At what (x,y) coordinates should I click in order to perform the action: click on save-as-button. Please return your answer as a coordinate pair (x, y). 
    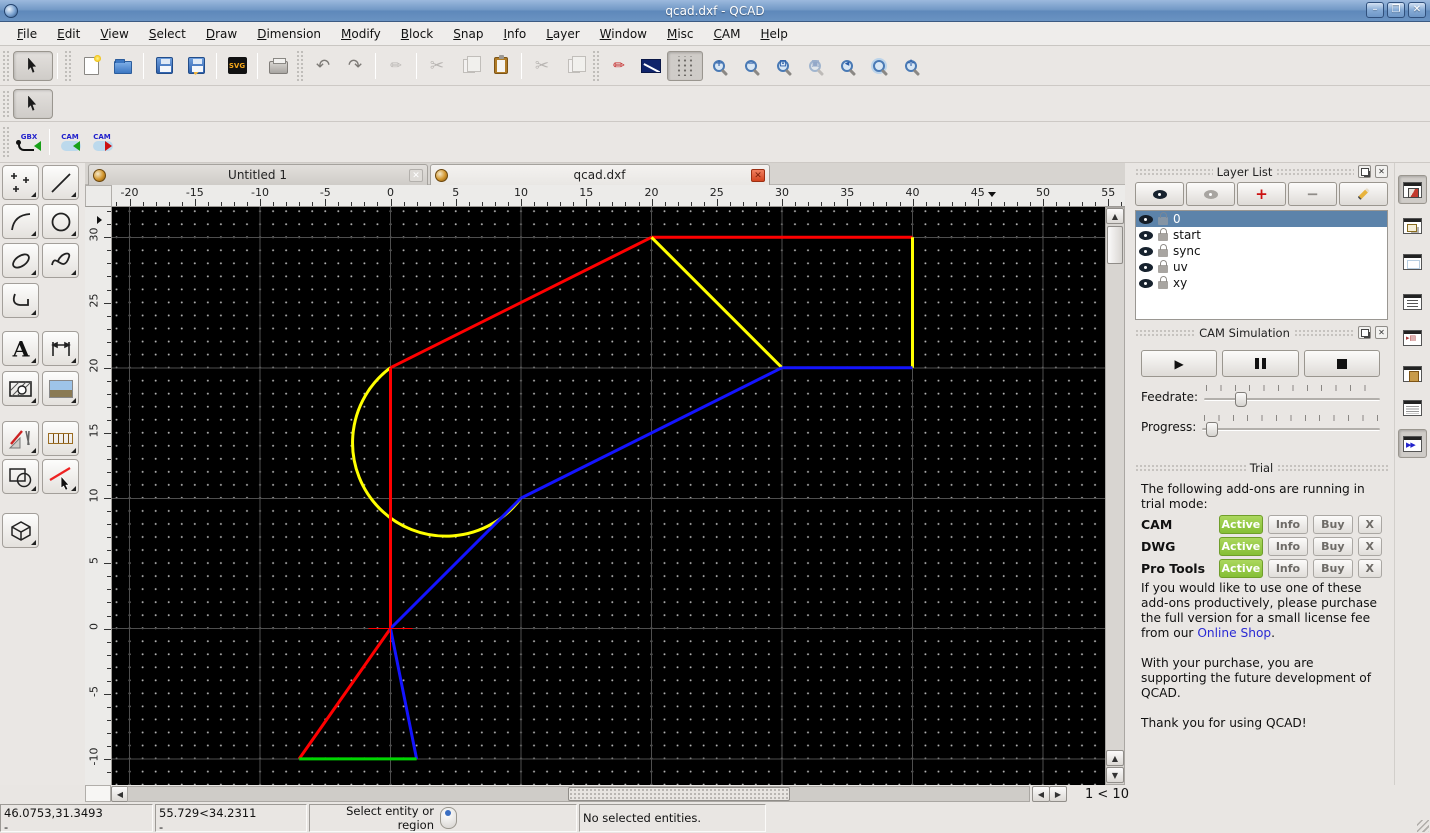
    Looking at the image, I should click on (196, 66).